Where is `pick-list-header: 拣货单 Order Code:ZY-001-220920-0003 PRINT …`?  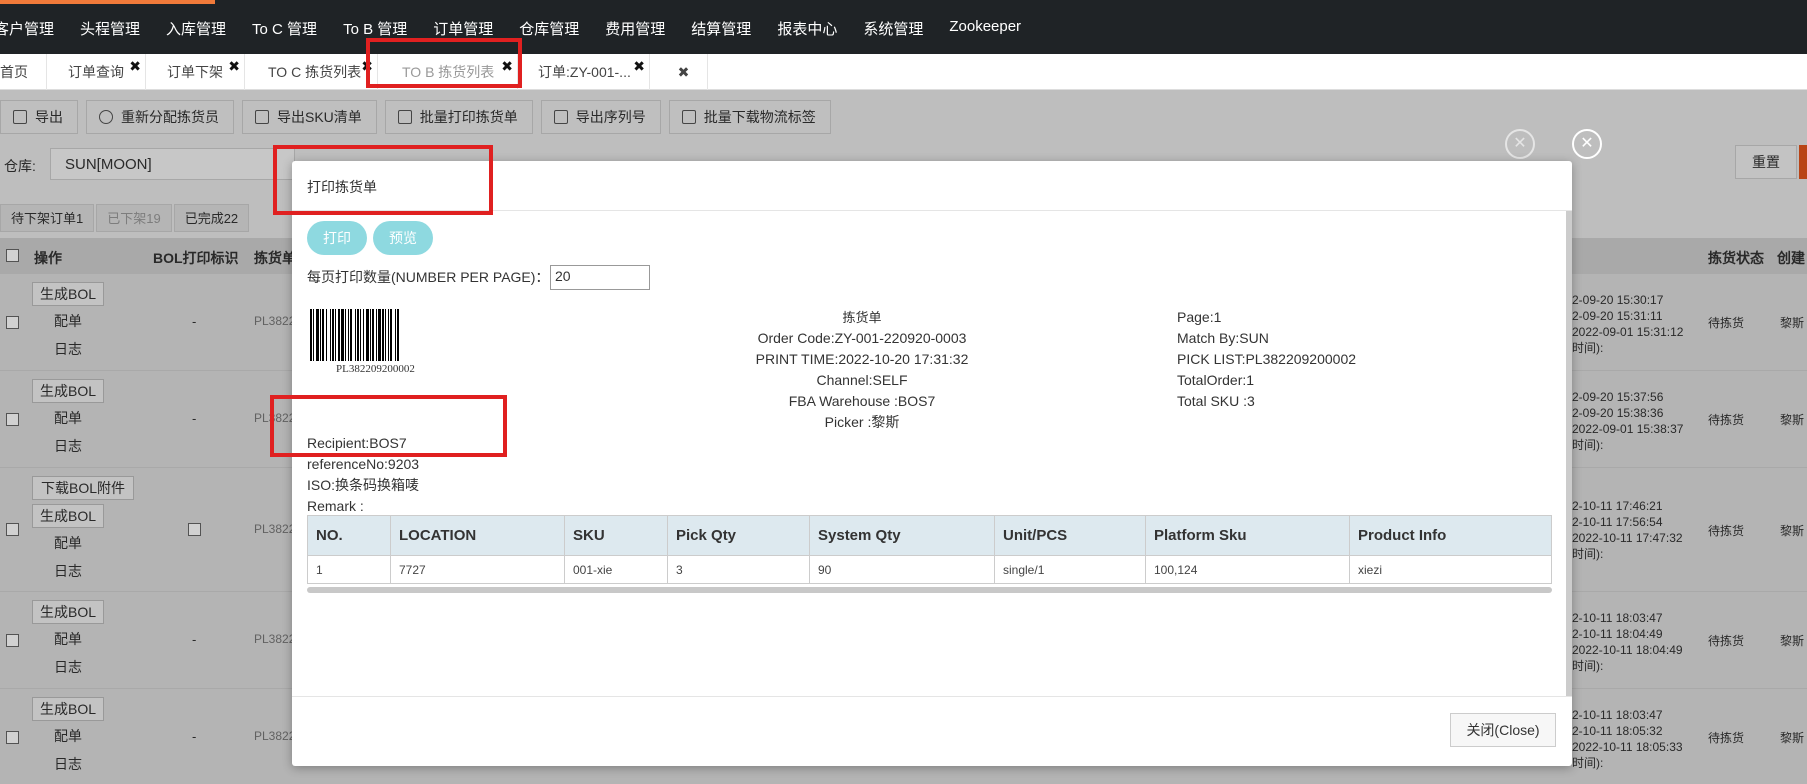
pick-list-header: 拣货单 Order Code:ZY-001-220920-0003 PRINT … is located at coordinates (862, 370).